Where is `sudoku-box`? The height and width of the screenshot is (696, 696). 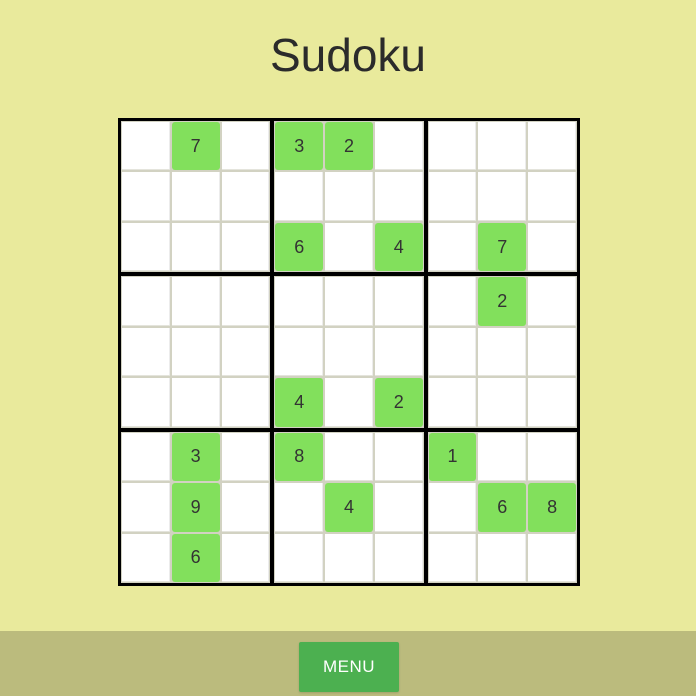
sudoku-box is located at coordinates (196, 352).